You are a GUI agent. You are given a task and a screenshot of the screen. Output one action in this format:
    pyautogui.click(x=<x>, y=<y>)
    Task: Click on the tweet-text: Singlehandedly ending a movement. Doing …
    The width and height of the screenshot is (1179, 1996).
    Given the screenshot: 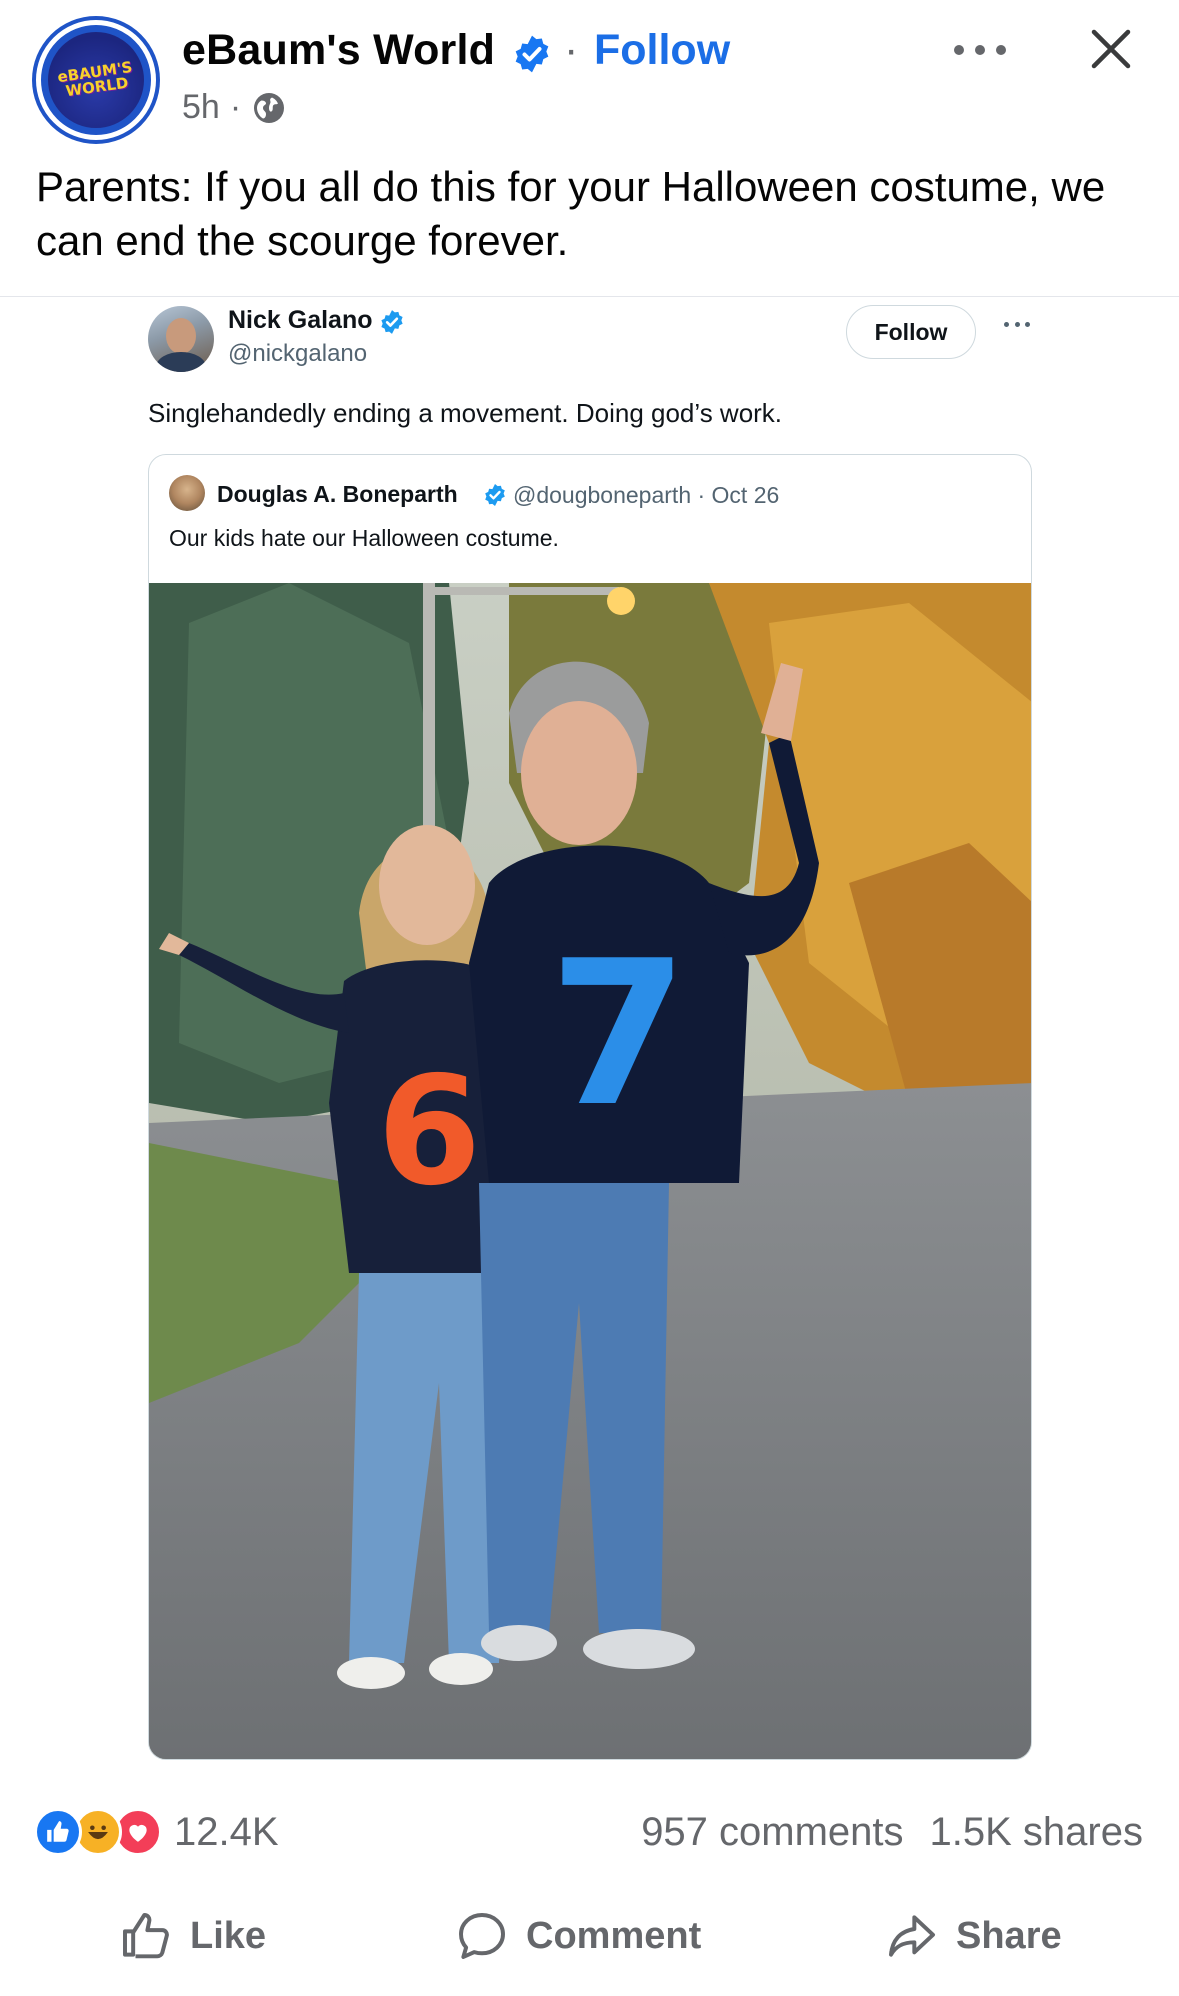 What is the action you would take?
    pyautogui.click(x=465, y=413)
    